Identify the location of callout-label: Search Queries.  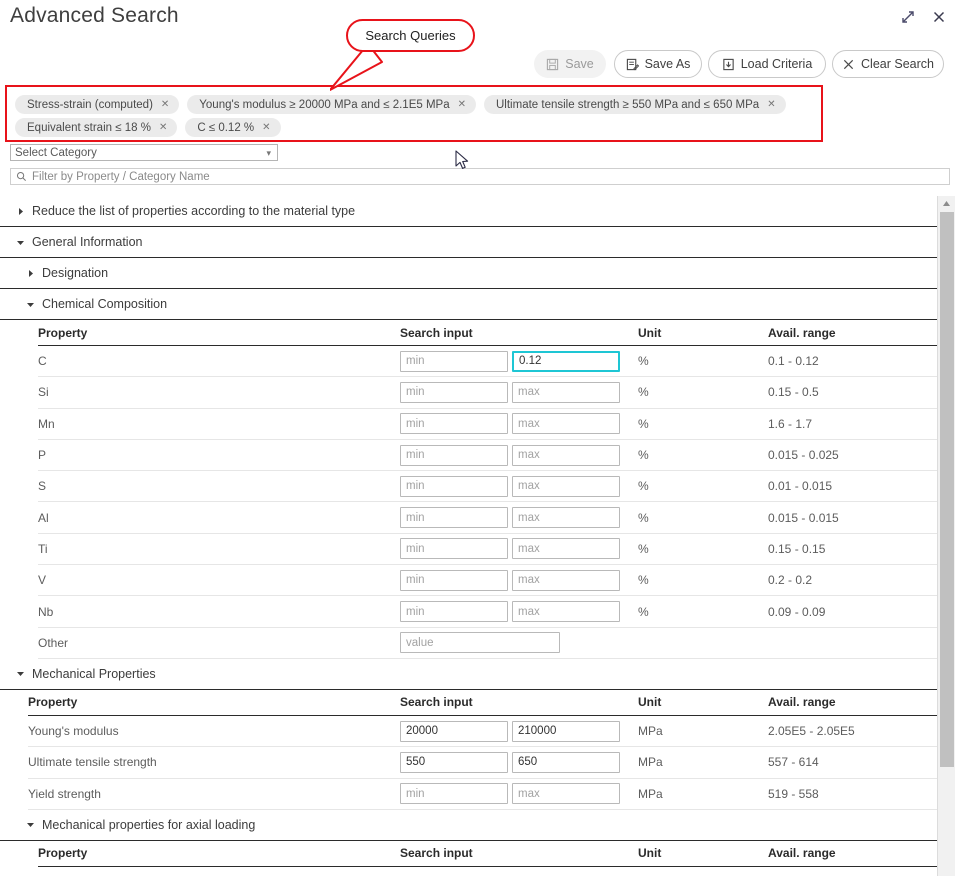
(410, 35).